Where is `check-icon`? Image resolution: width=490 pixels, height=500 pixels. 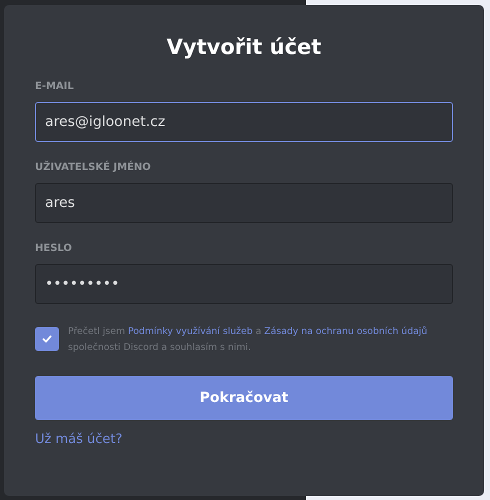
check-icon is located at coordinates (47, 339).